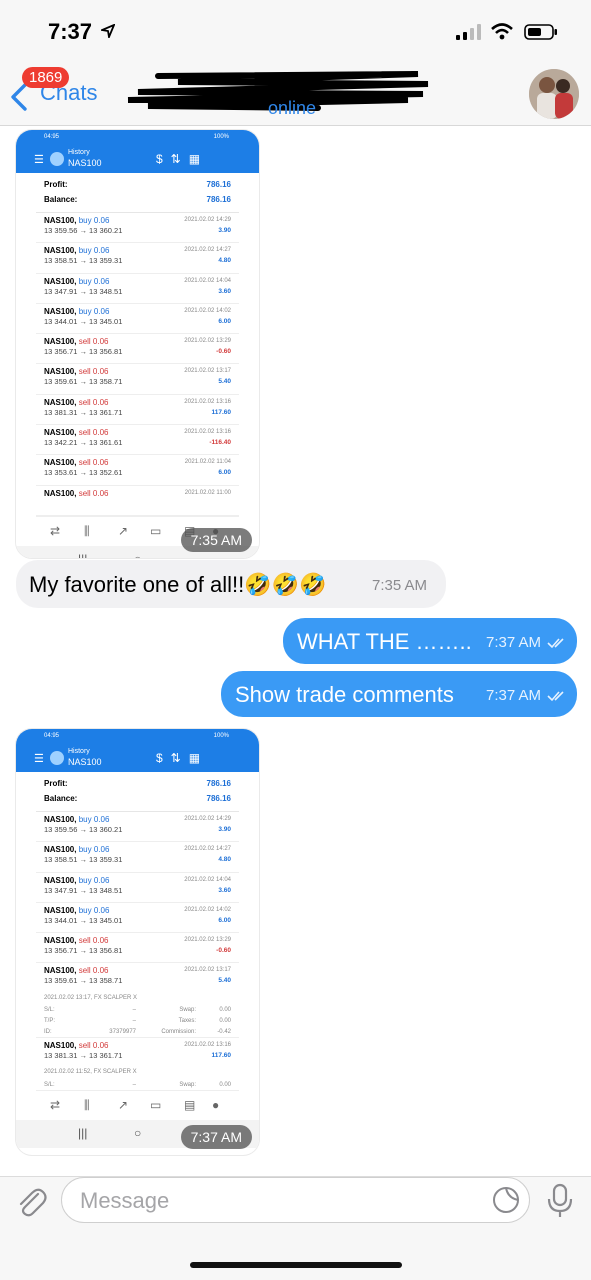  What do you see at coordinates (177, 585) in the screenshot?
I see `message-text: My favorite one of all!!🤣🤣🤣` at bounding box center [177, 585].